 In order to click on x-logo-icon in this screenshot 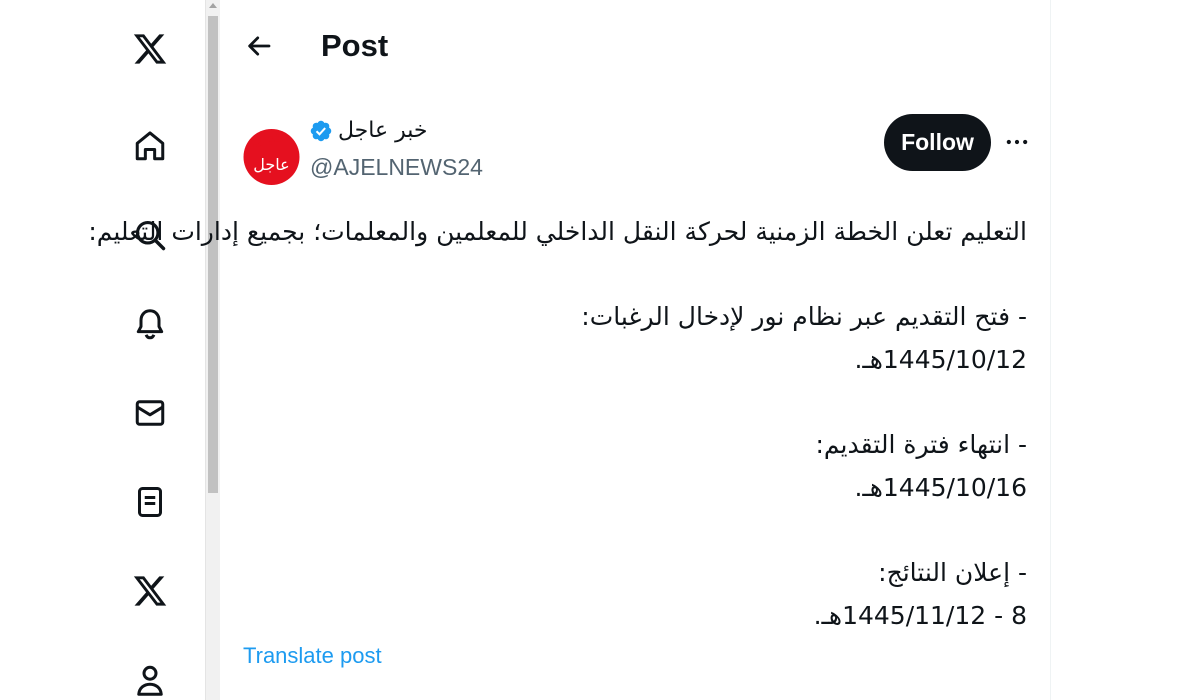, I will do `click(150, 49)`.